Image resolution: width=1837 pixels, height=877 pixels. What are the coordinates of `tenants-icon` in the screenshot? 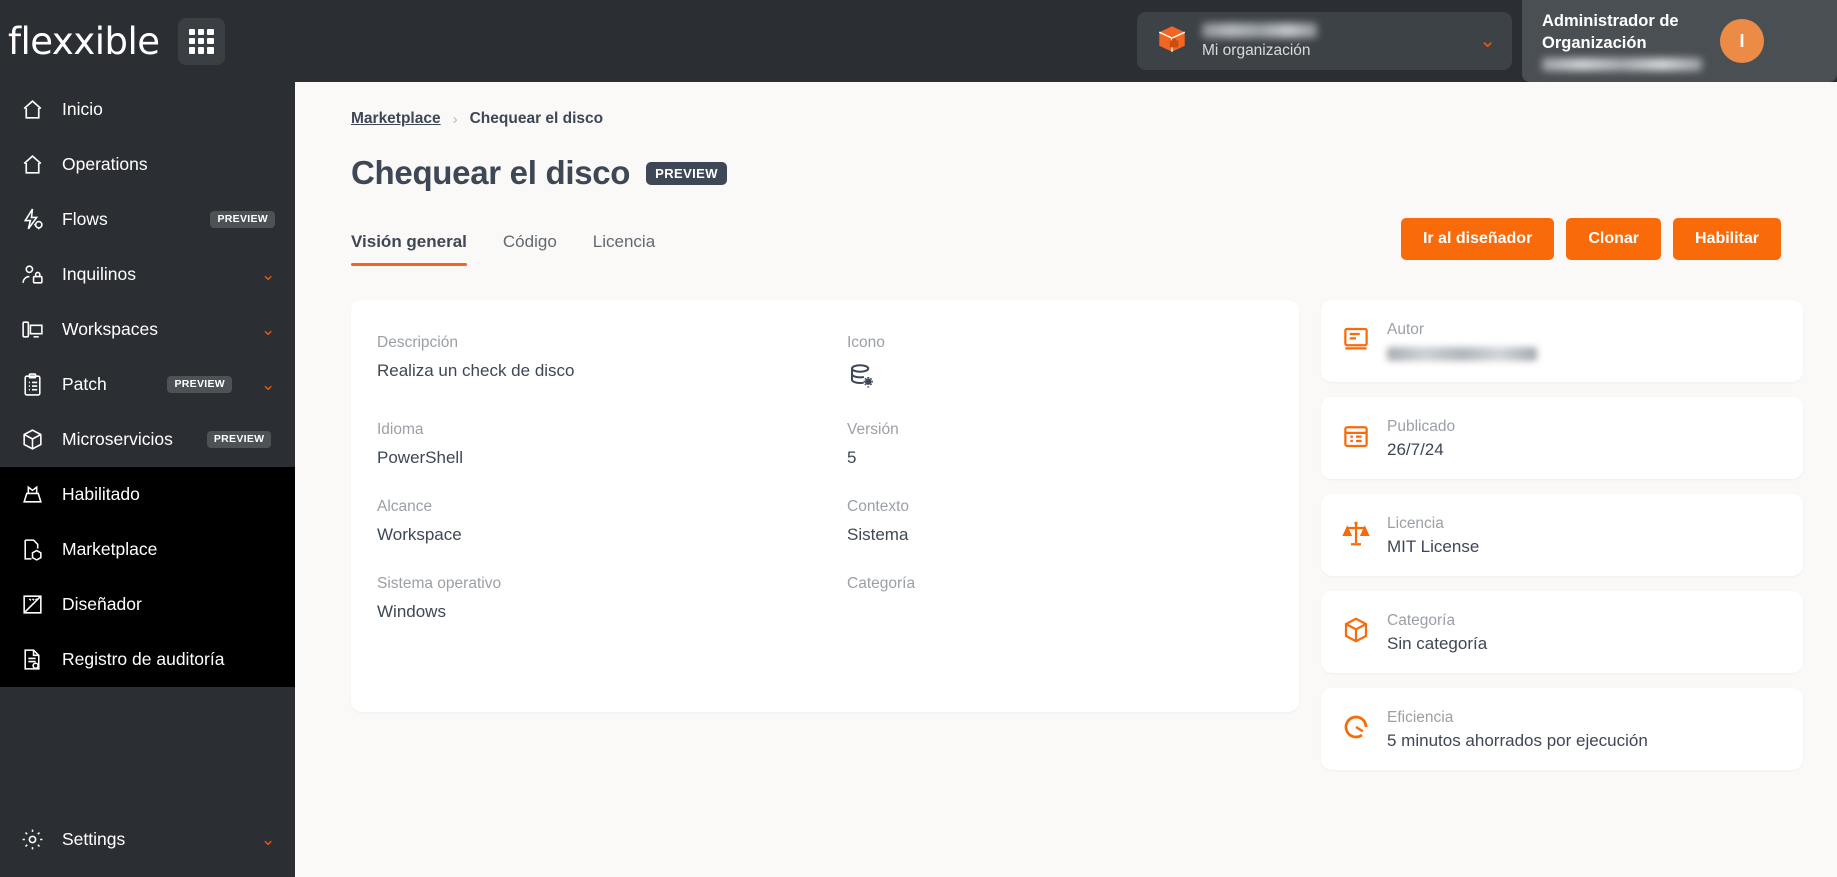 It's located at (32, 274).